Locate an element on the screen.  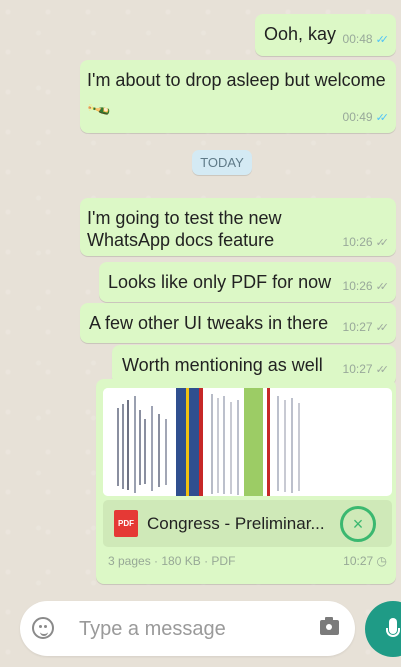
message-input is located at coordinates (189, 629).